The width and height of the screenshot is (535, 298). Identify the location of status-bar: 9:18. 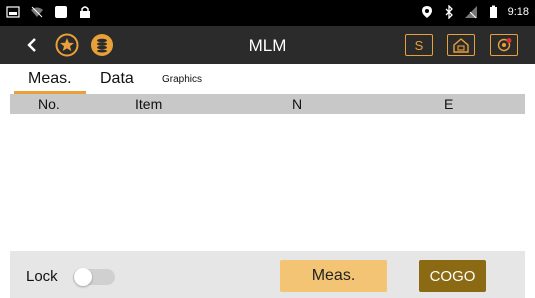
(267, 13).